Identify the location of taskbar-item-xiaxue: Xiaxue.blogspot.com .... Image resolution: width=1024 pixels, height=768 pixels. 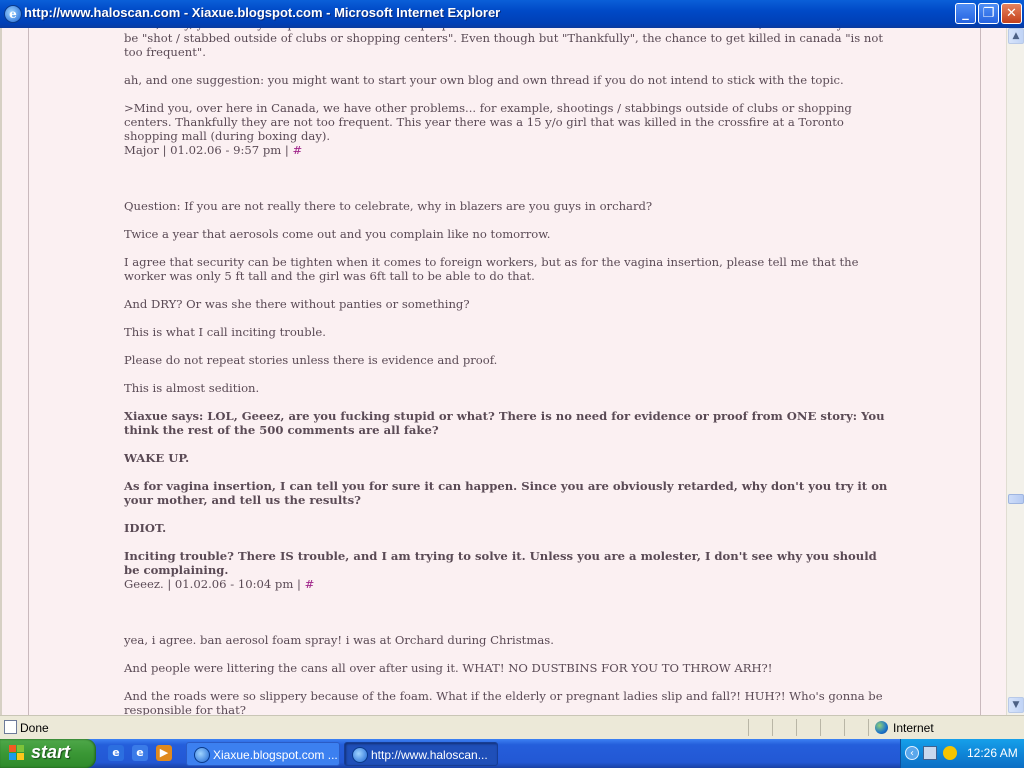
(263, 754).